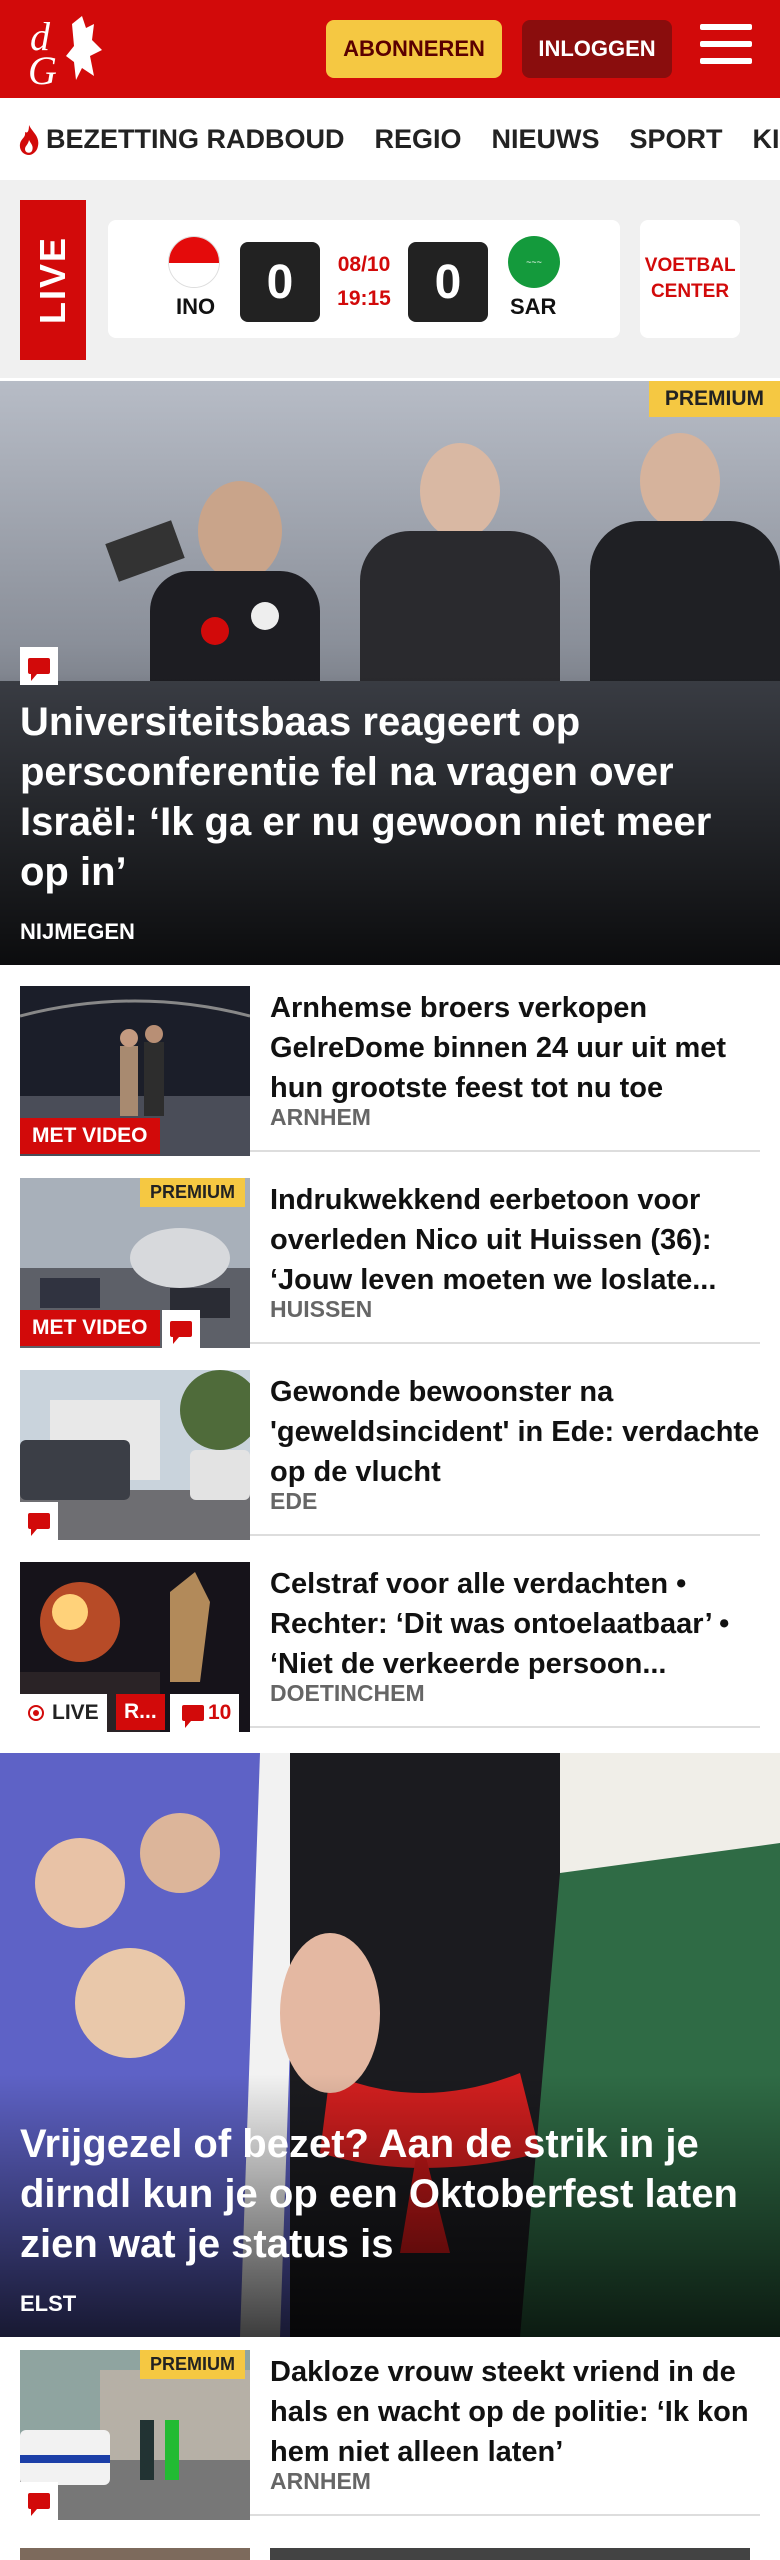 The image size is (780, 2560). I want to click on live-label: LIVE, so click(53, 280).